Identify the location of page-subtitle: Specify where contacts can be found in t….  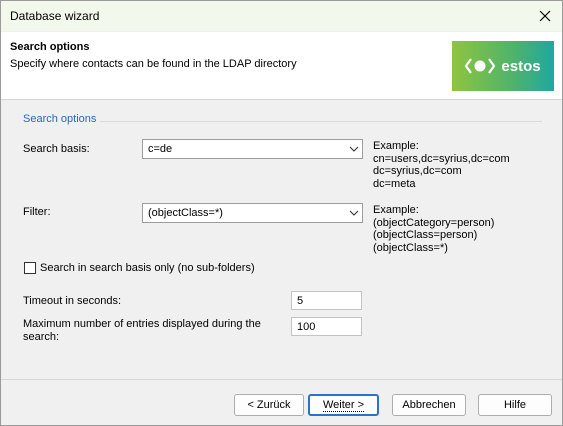
(153, 64).